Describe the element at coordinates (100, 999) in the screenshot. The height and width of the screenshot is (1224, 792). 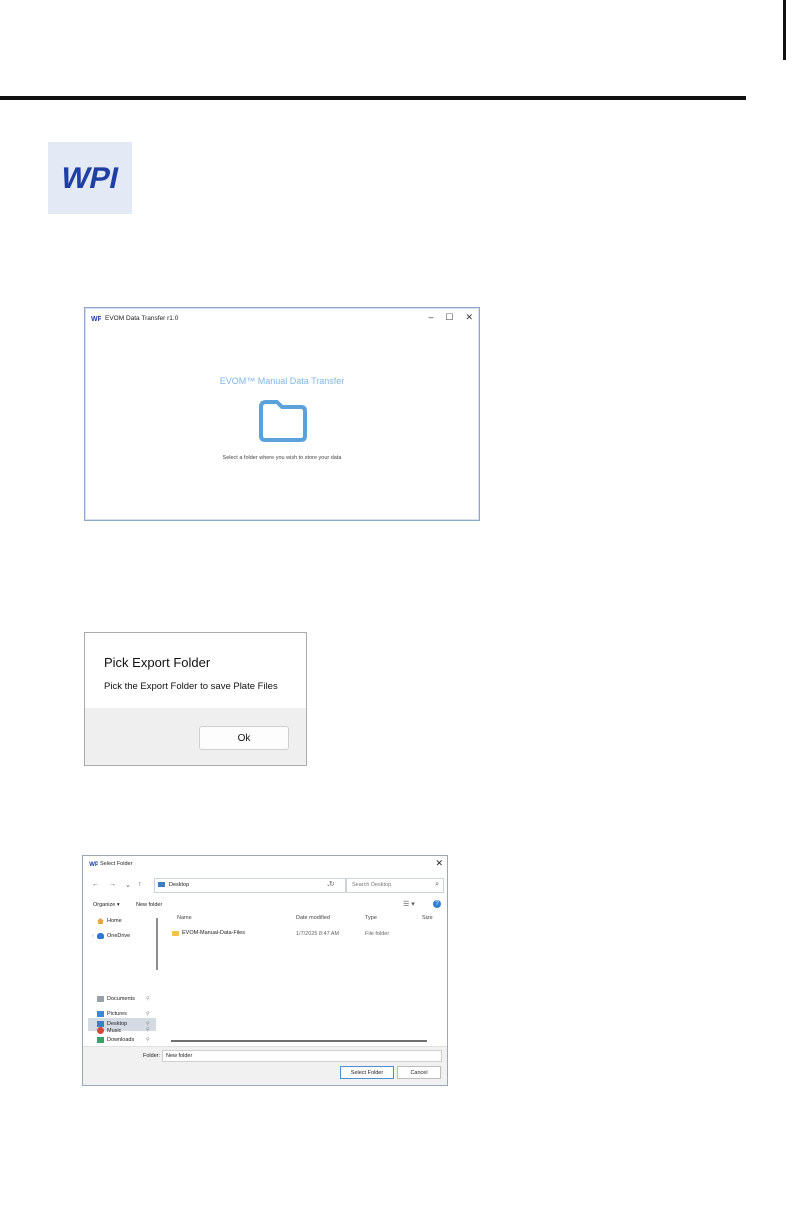
I see `documents-icon` at that location.